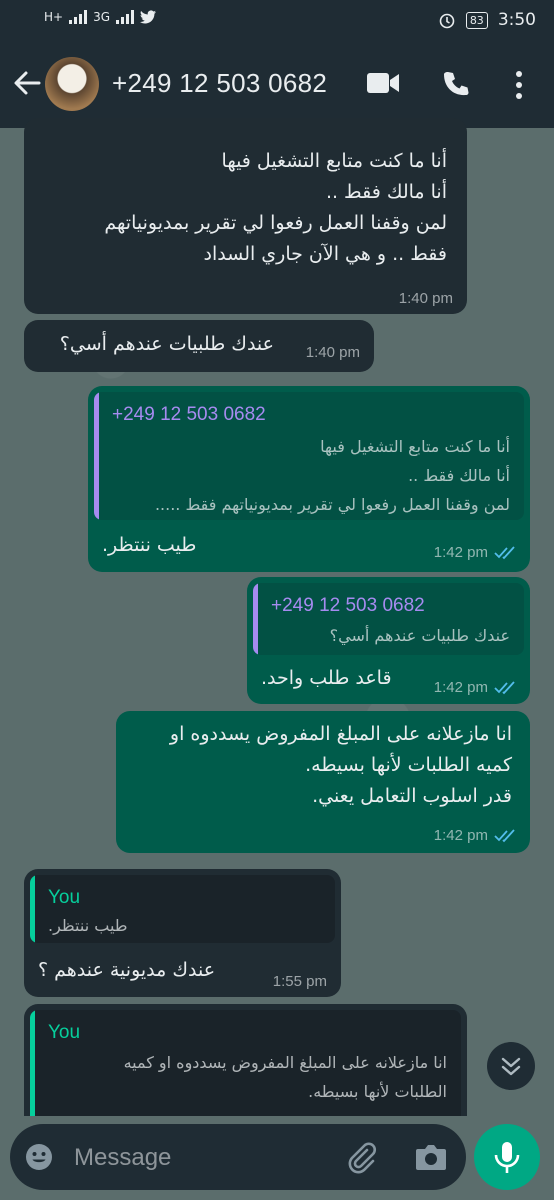 This screenshot has height=1200, width=554. I want to click on alarm-icon, so click(447, 21).